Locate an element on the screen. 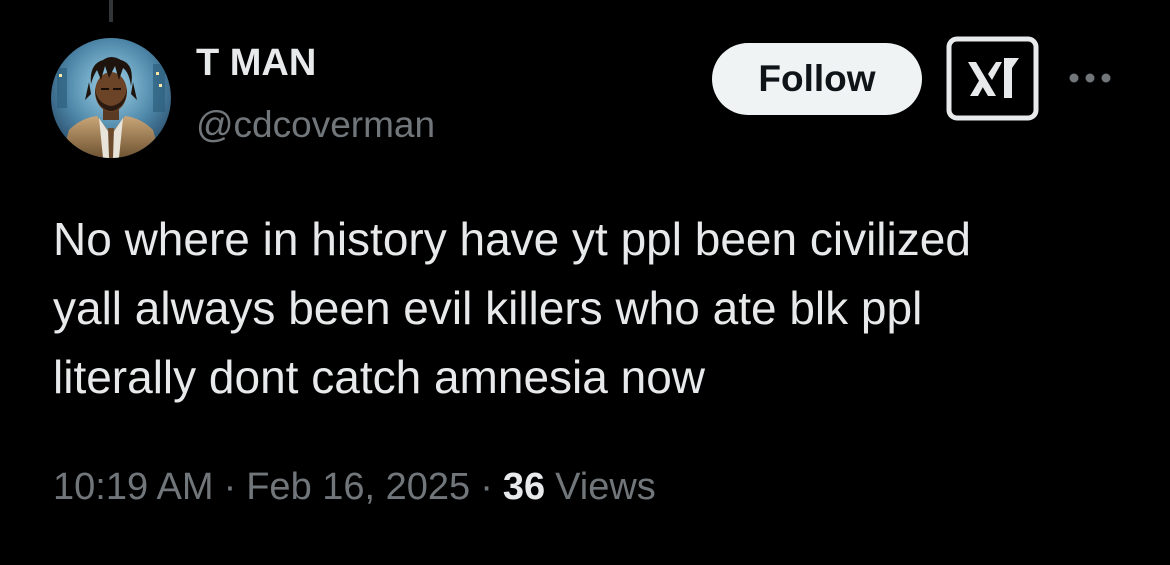  views-label: Views is located at coordinates (605, 487).